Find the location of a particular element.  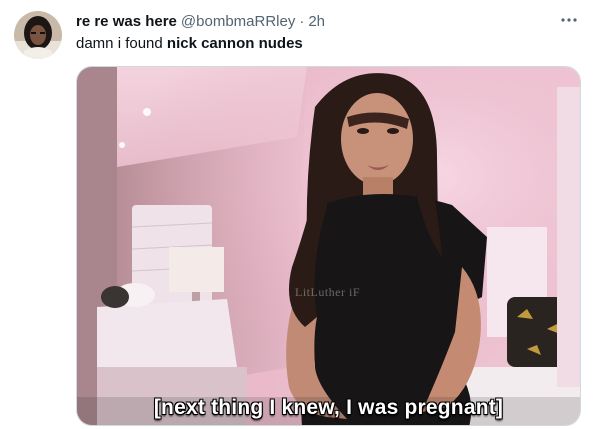

more-horizontal-icon is located at coordinates (569, 20).